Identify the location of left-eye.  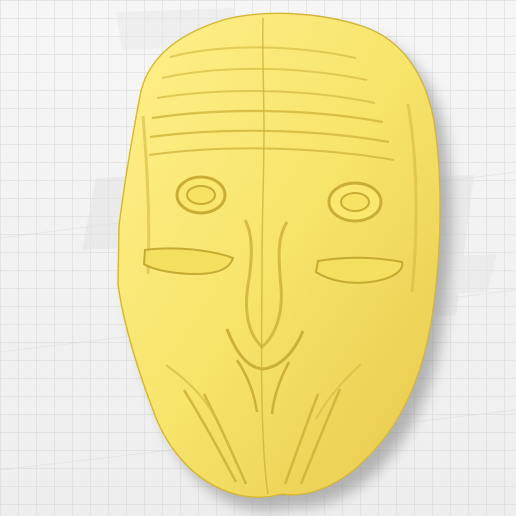
(201, 195).